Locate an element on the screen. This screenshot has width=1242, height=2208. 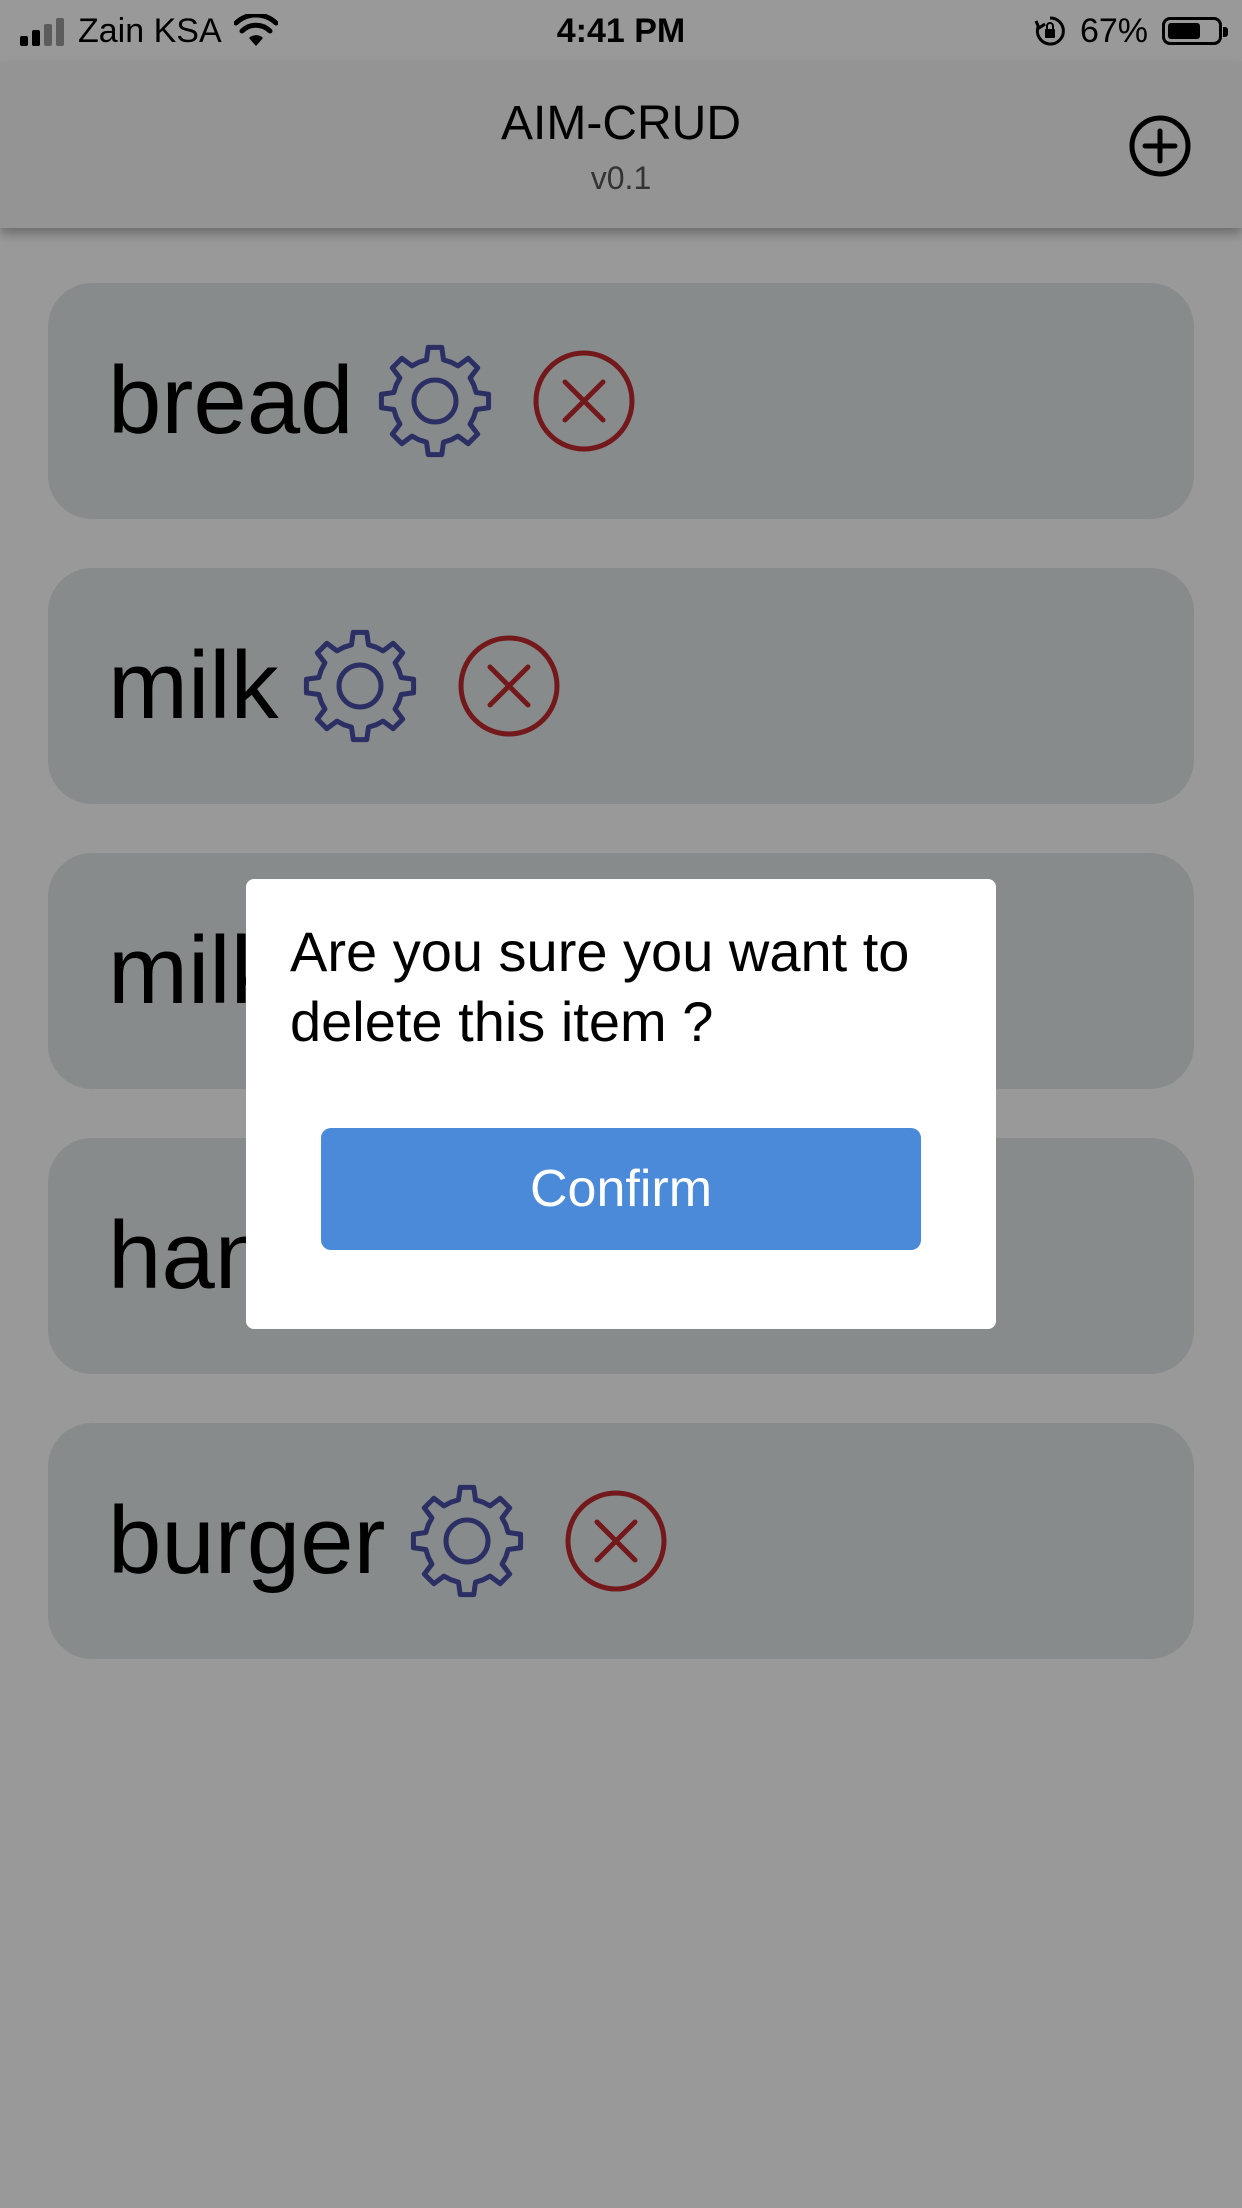
confirm-button: Confirm is located at coordinates (621, 1189).